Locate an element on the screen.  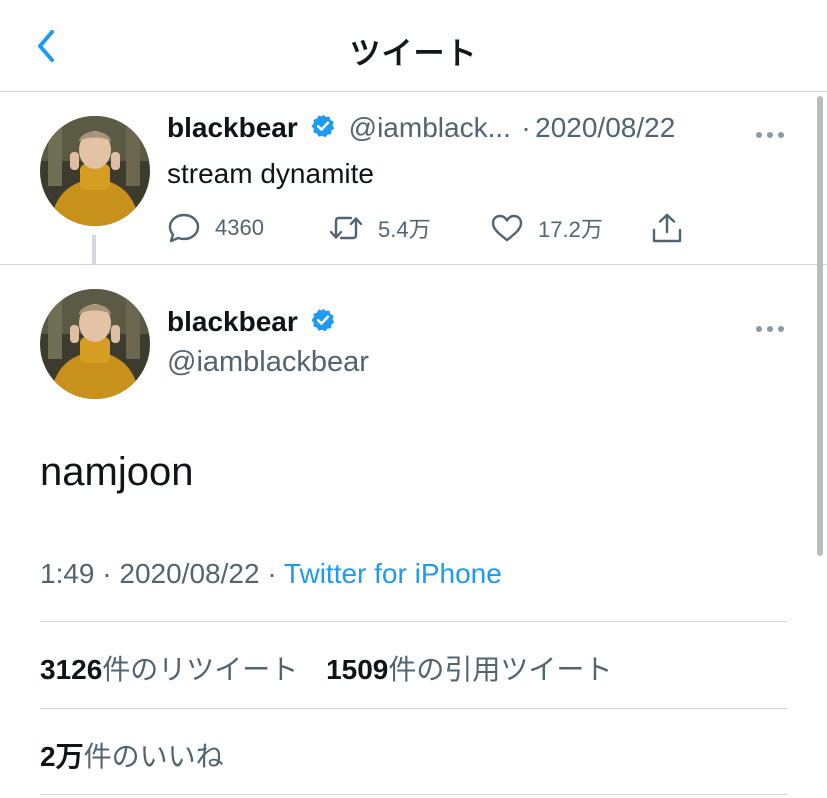
top-header: ツイート is located at coordinates (413, 46).